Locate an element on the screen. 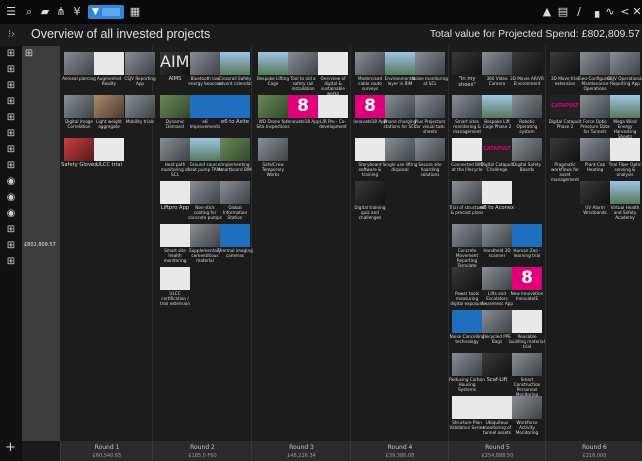  project-card: Smart site health monitoring is located at coordinates (175, 244).